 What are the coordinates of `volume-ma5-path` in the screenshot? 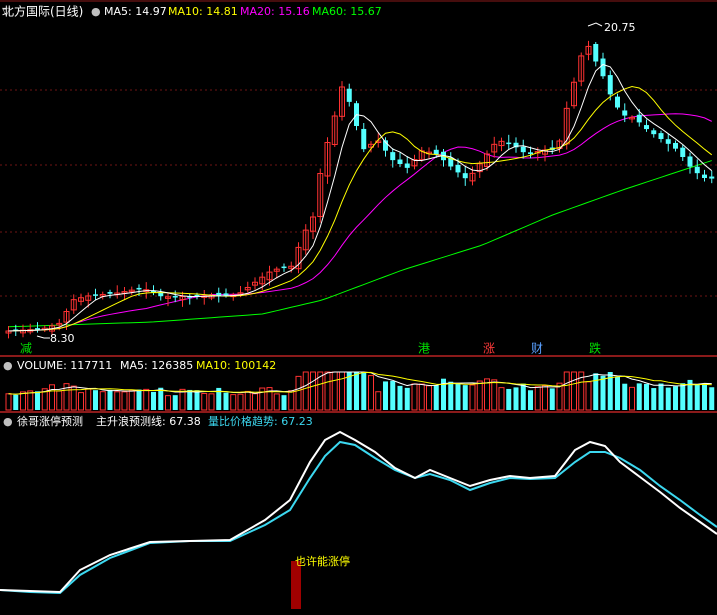 It's located at (360, 383).